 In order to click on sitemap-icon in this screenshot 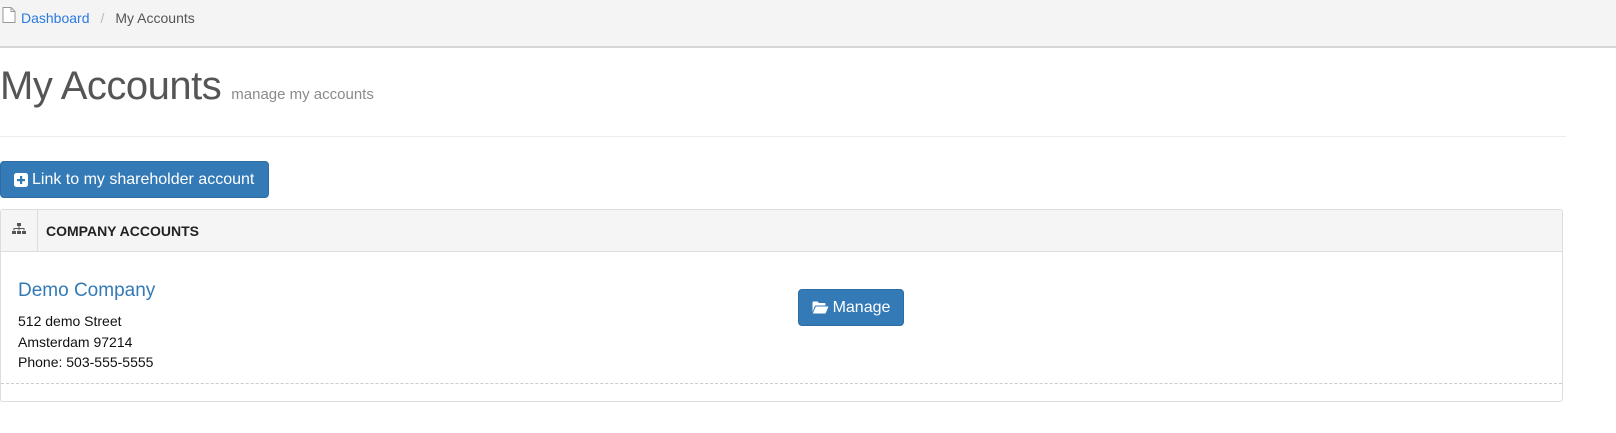, I will do `click(19, 231)`.